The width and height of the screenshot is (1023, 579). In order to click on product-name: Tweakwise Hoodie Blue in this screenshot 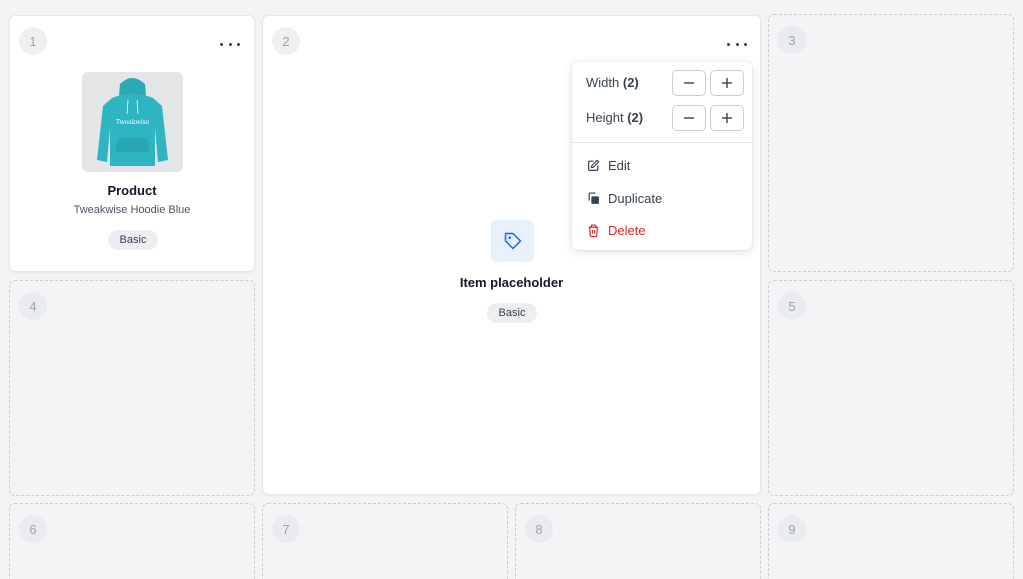, I will do `click(132, 210)`.